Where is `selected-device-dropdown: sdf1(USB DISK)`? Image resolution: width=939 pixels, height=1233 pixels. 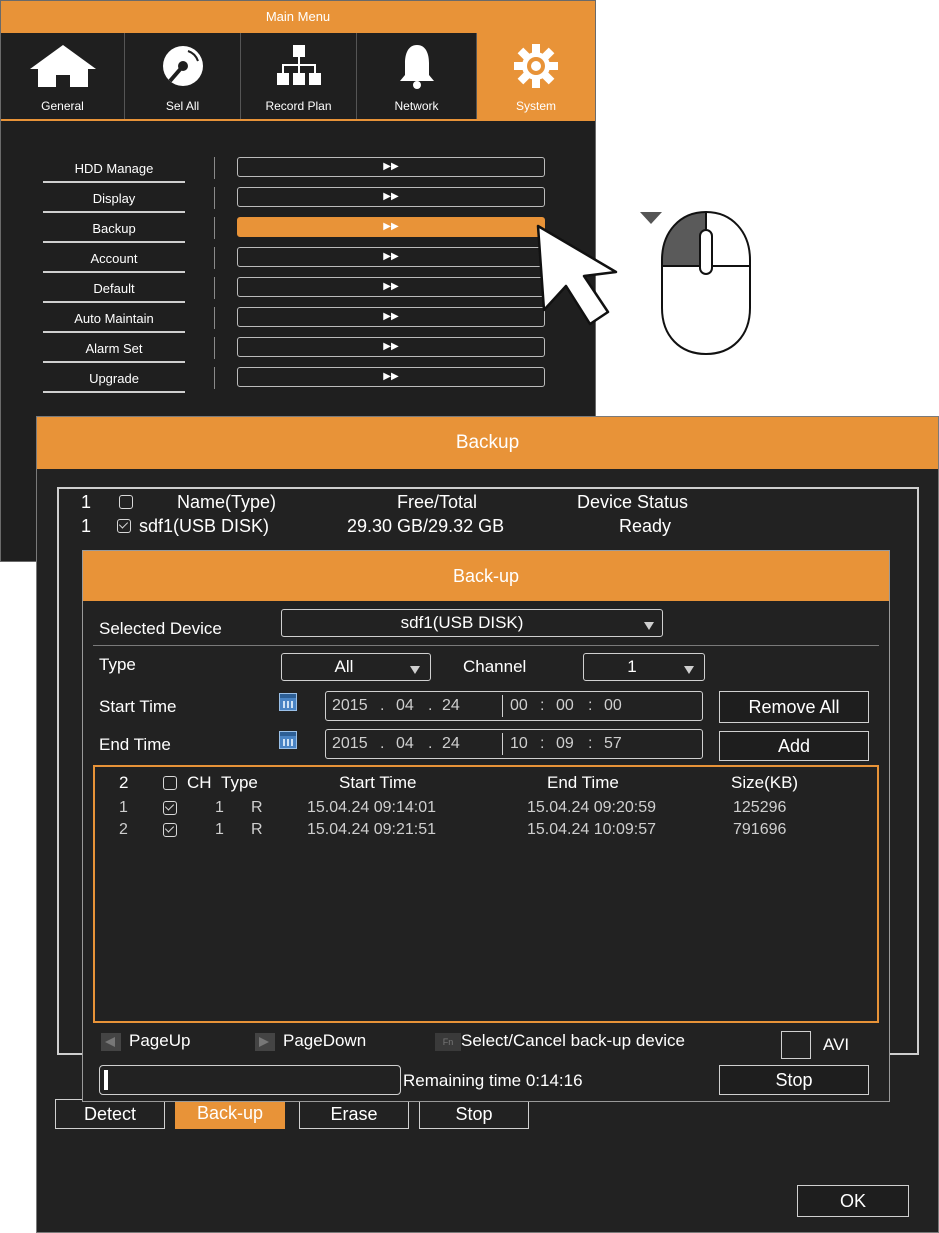 selected-device-dropdown: sdf1(USB DISK) is located at coordinates (472, 623).